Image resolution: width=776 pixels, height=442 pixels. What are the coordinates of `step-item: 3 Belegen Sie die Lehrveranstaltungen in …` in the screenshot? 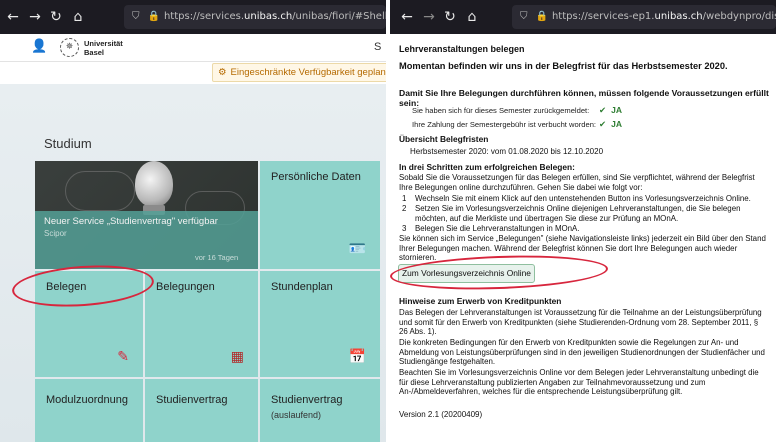 It's located at (582, 229).